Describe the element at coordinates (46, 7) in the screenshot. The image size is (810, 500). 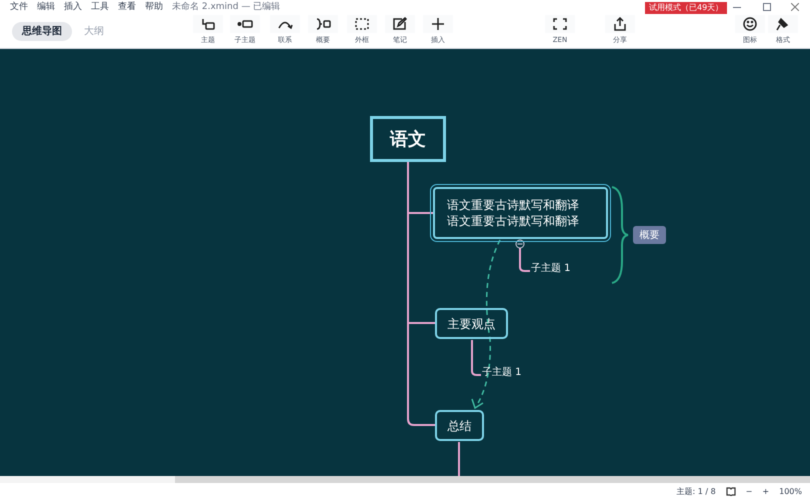
I see `menu-item: 编辑` at that location.